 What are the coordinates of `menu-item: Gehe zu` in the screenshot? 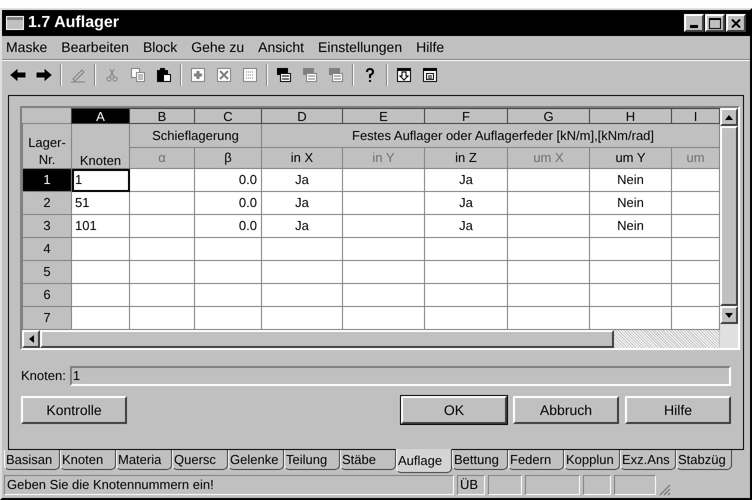 It's located at (217, 47).